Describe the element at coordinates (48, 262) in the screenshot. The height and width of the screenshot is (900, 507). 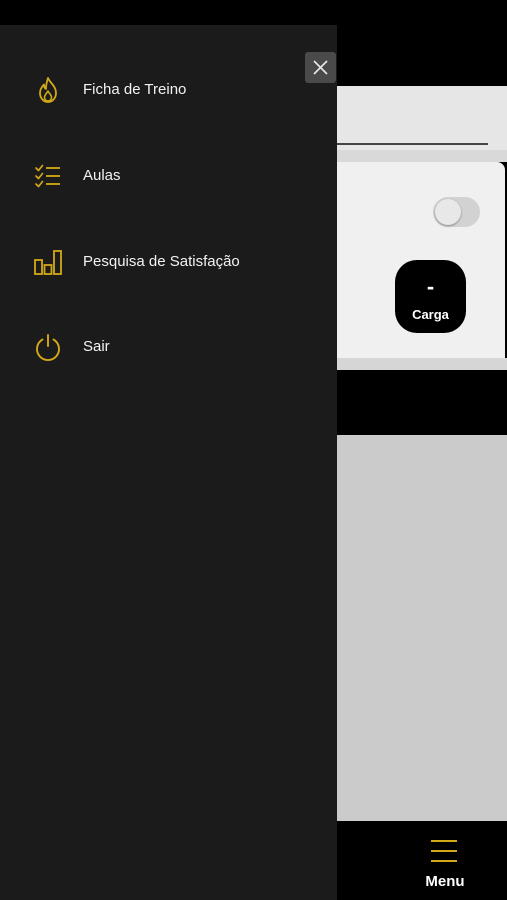
I see `bar-chart-icon` at that location.